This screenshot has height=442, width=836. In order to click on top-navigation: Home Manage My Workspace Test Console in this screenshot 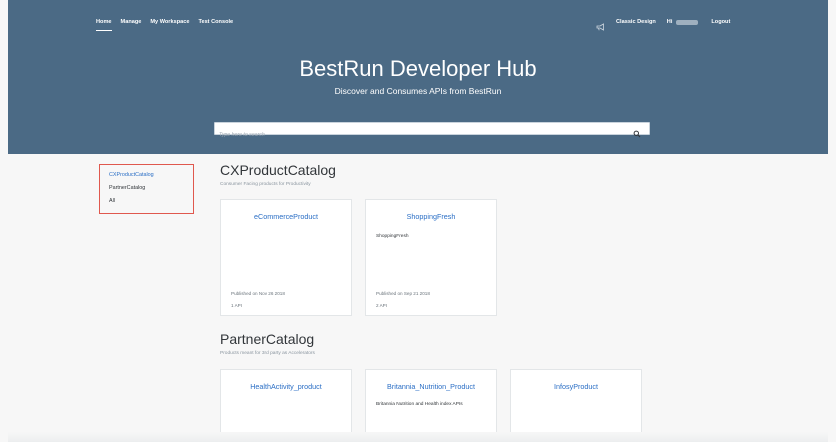, I will do `click(169, 25)`.